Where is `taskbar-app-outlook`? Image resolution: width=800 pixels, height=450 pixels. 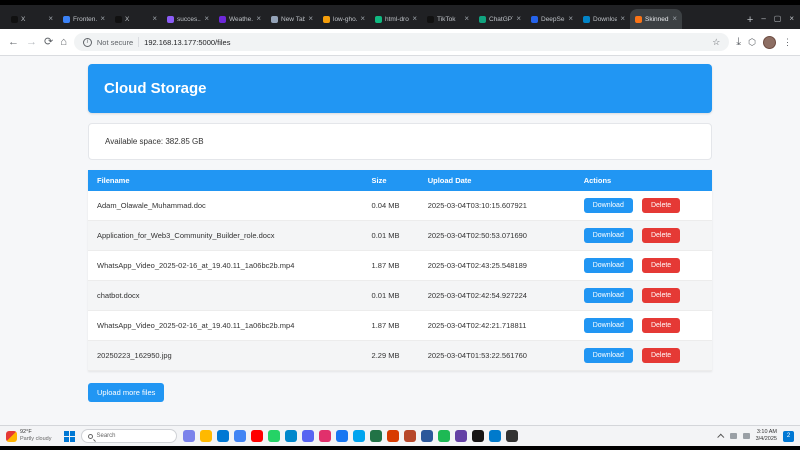 taskbar-app-outlook is located at coordinates (392, 436).